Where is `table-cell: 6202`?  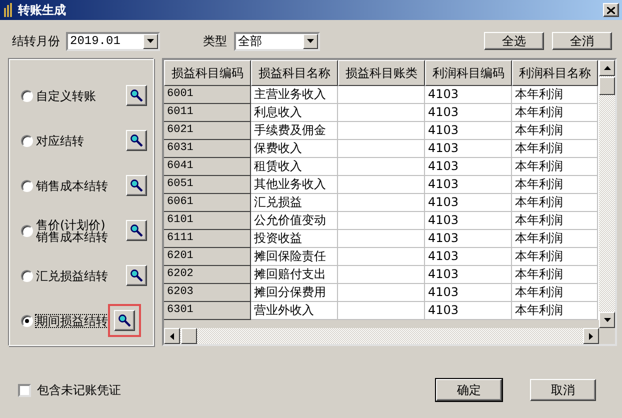
table-cell: 6202 is located at coordinates (207, 275).